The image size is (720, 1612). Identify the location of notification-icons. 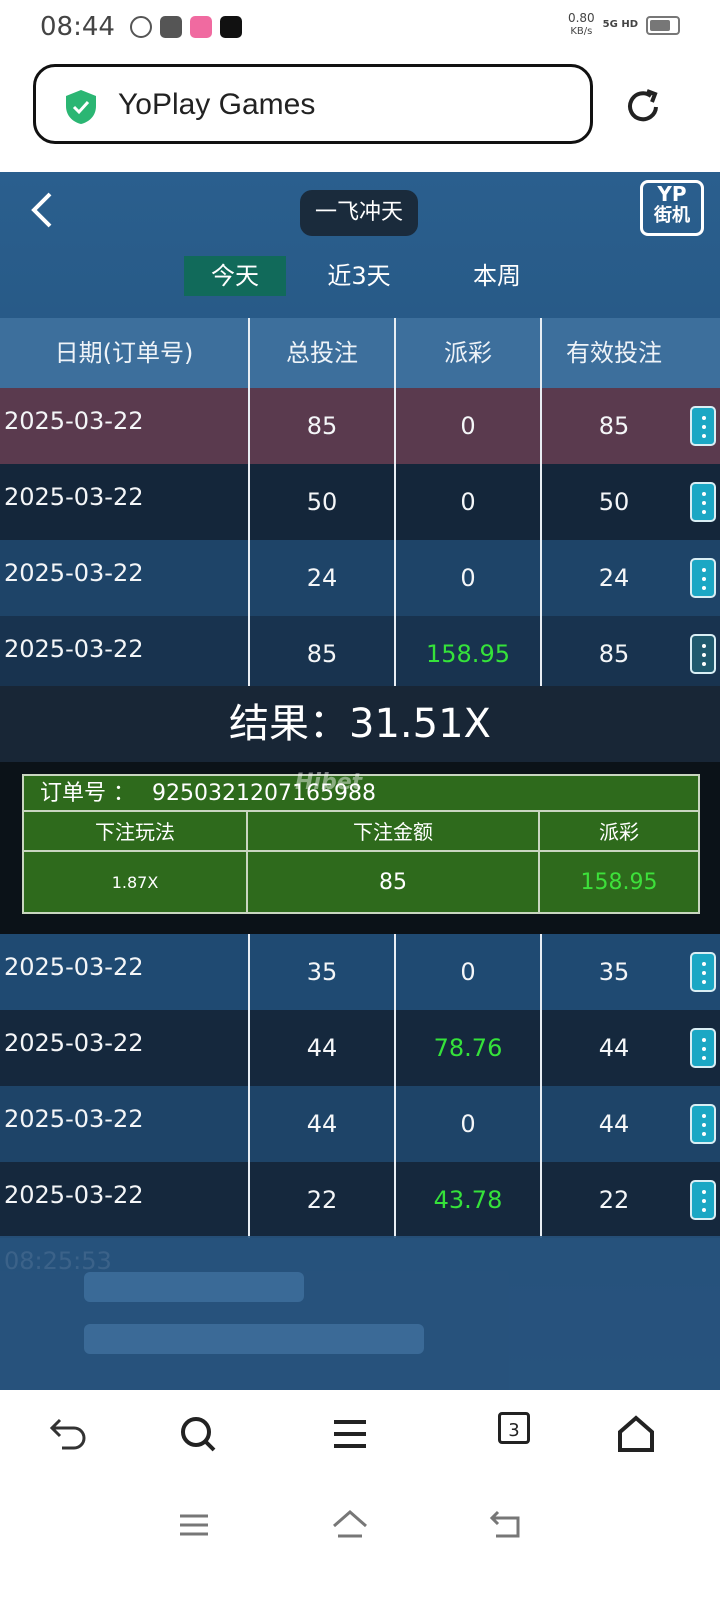
(186, 27).